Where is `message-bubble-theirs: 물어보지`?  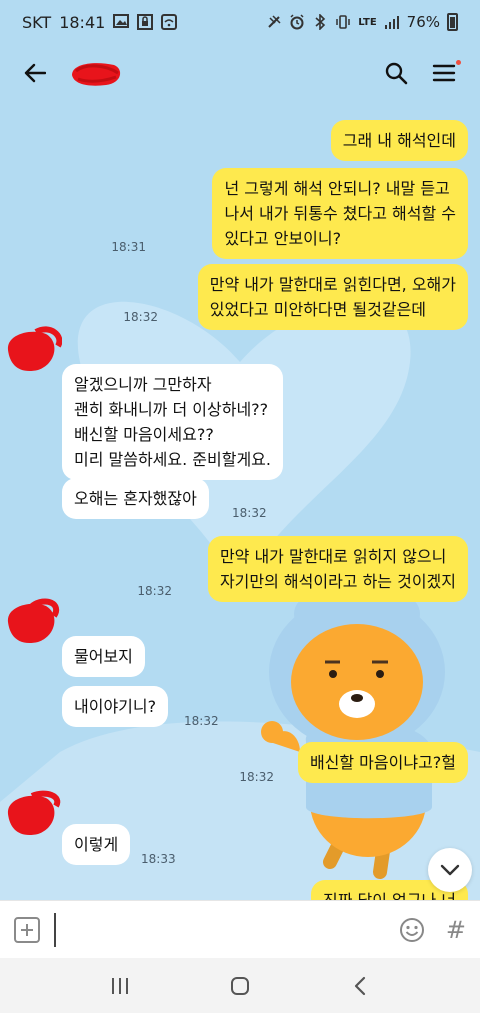 message-bubble-theirs: 물어보지 is located at coordinates (103, 656).